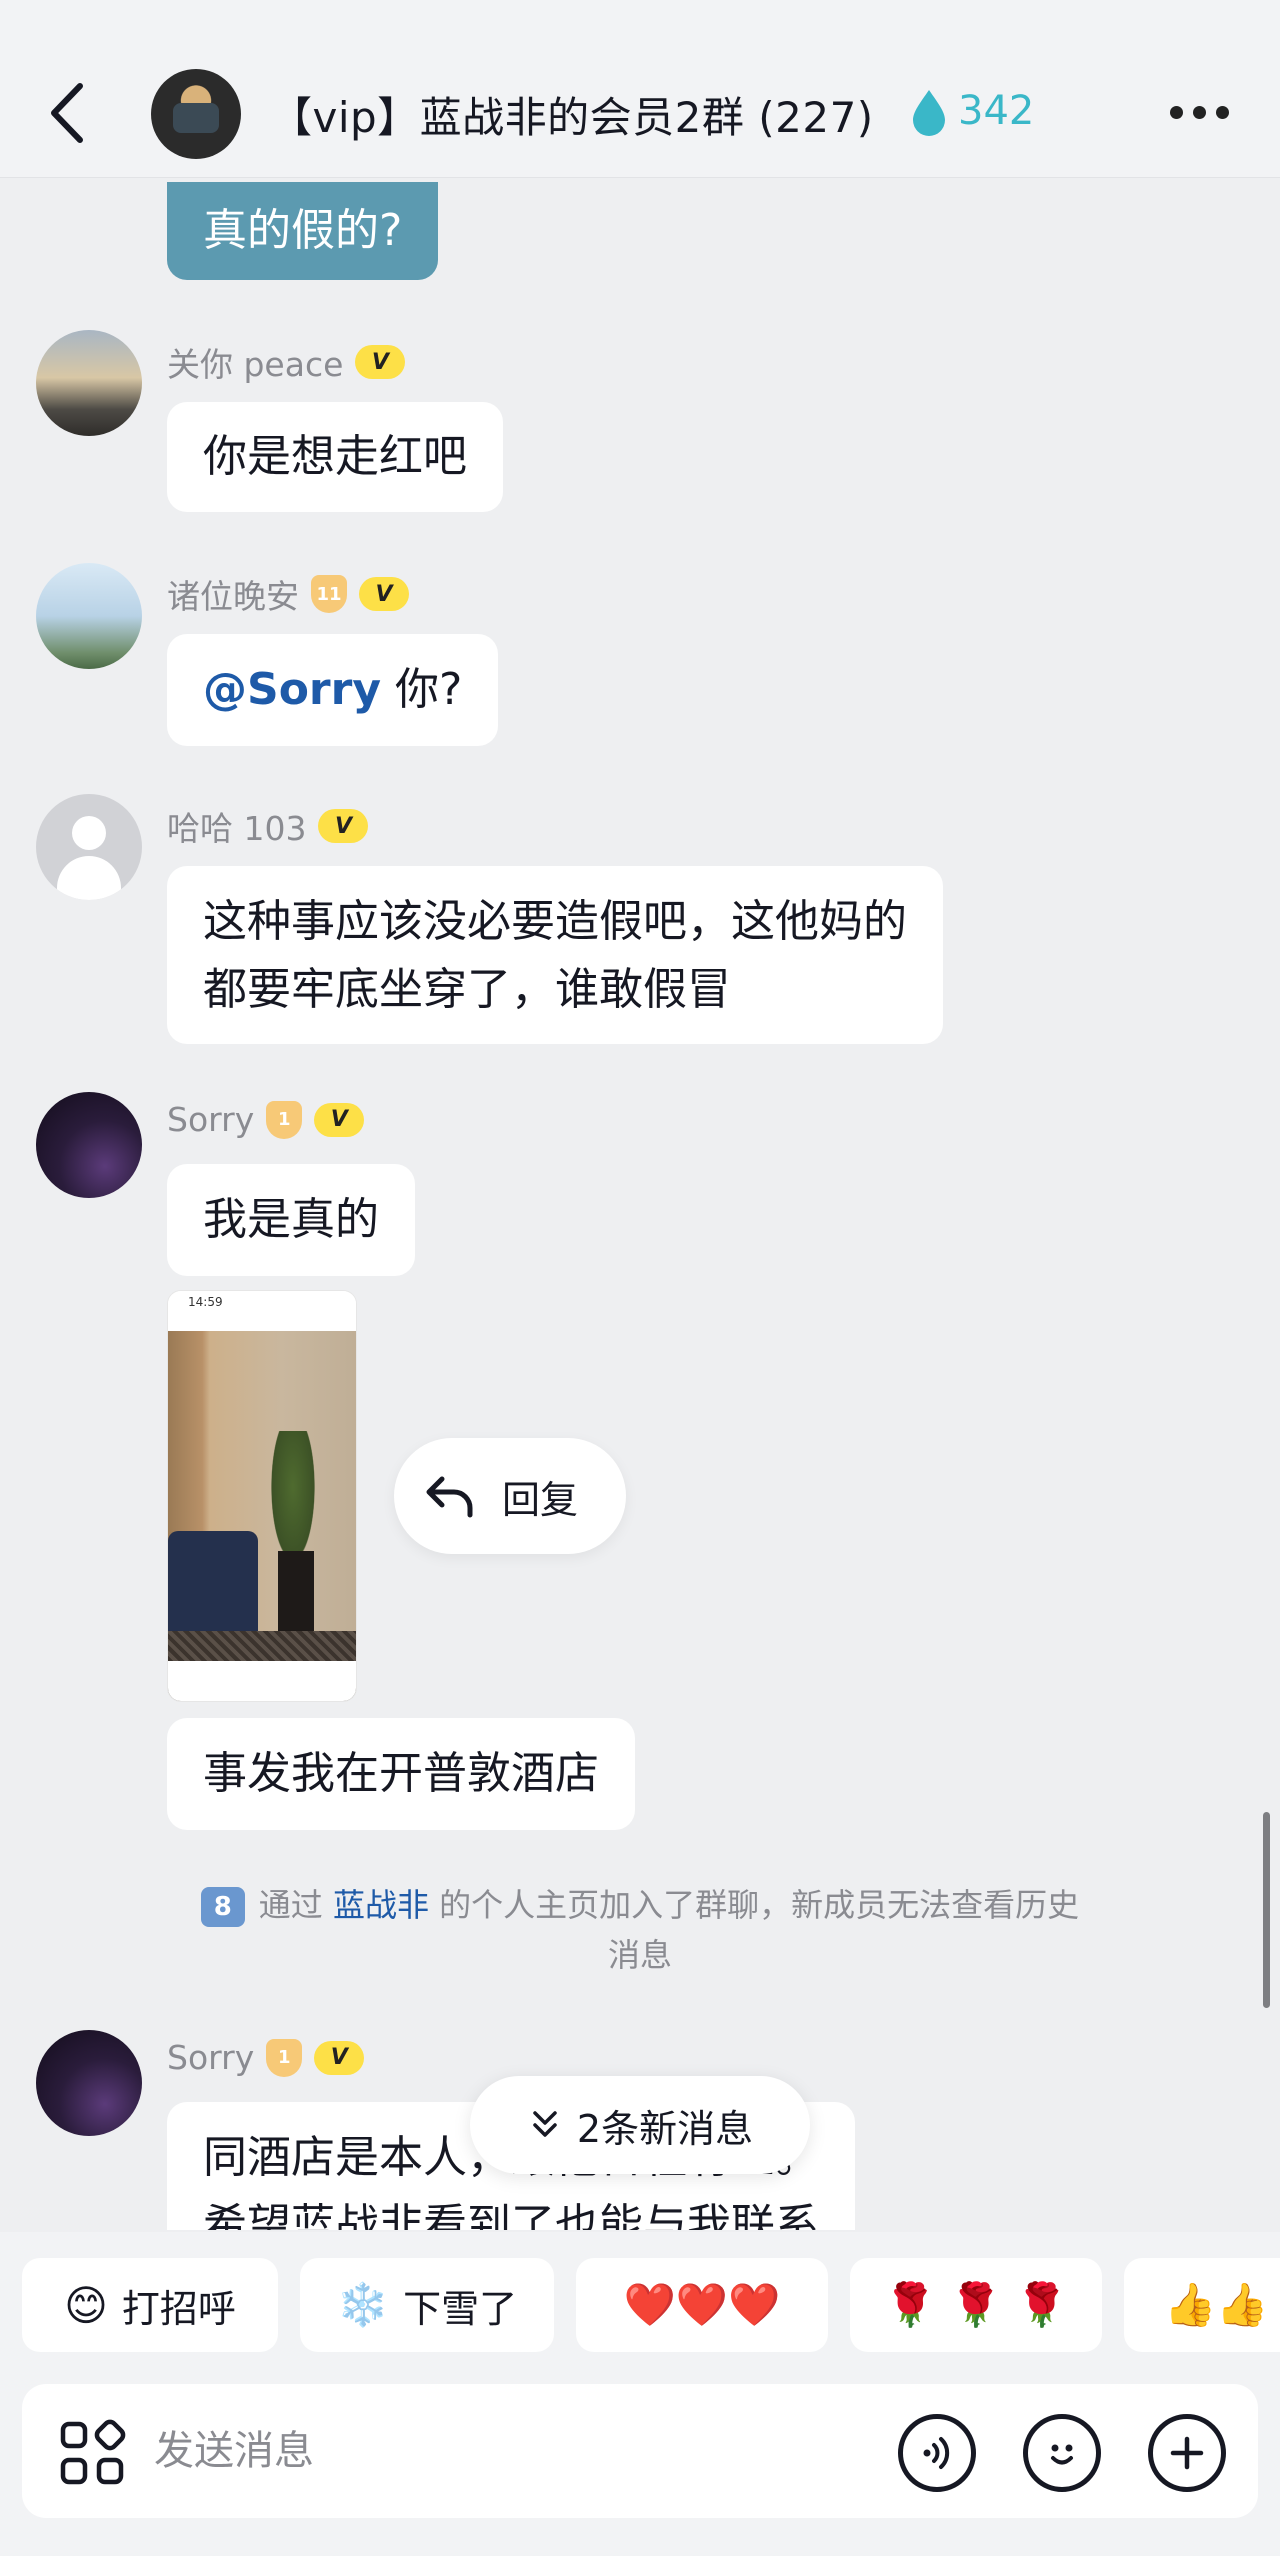  Describe the element at coordinates (262, 1516) in the screenshot. I see `photo-room-scene` at that location.